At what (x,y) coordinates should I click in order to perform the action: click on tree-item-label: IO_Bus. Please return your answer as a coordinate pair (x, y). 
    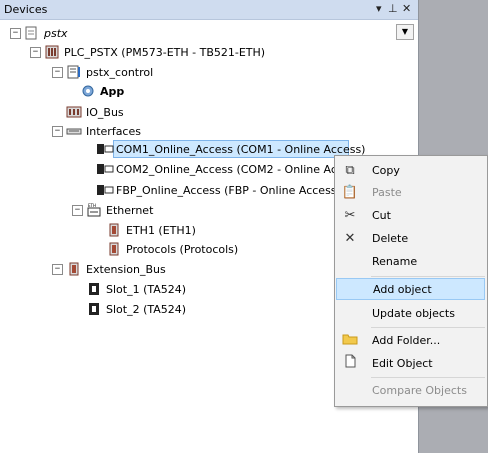
    Looking at the image, I should click on (105, 112).